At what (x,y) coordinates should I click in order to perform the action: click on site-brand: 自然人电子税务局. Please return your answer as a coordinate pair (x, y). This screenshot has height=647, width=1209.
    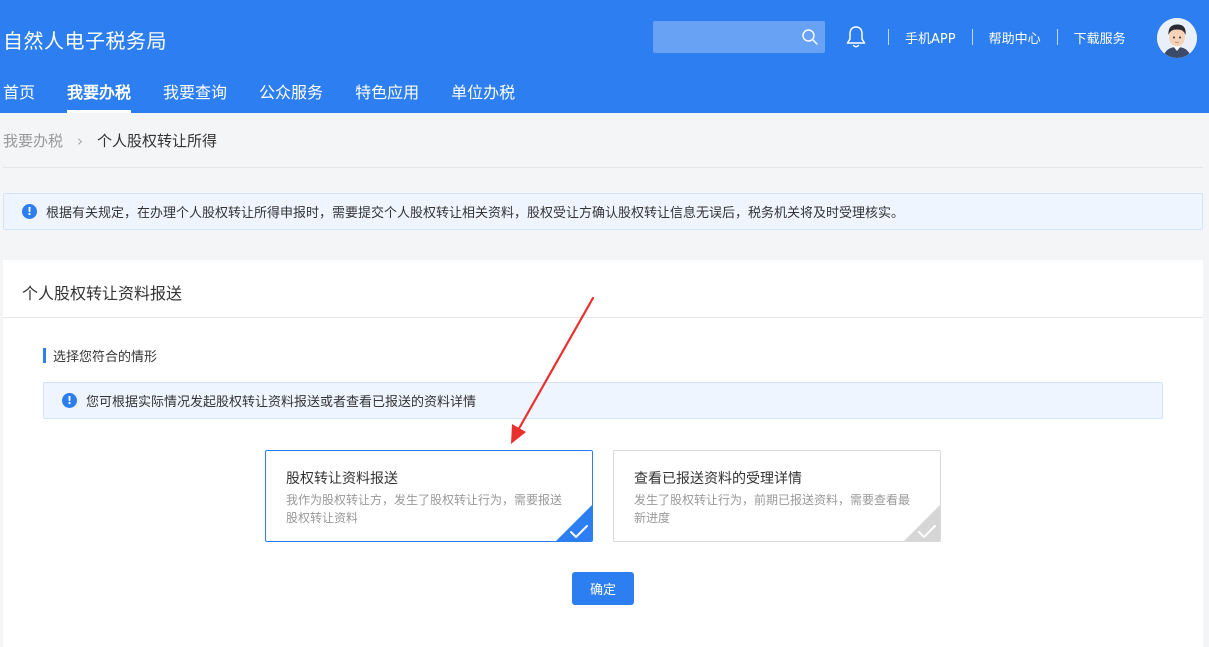
    Looking at the image, I should click on (85, 39).